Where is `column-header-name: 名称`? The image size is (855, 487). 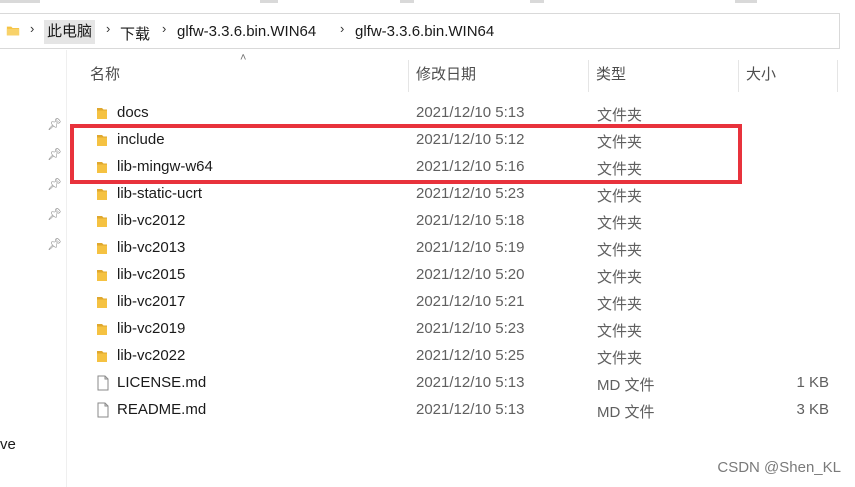
column-header-name: 名称 is located at coordinates (105, 75).